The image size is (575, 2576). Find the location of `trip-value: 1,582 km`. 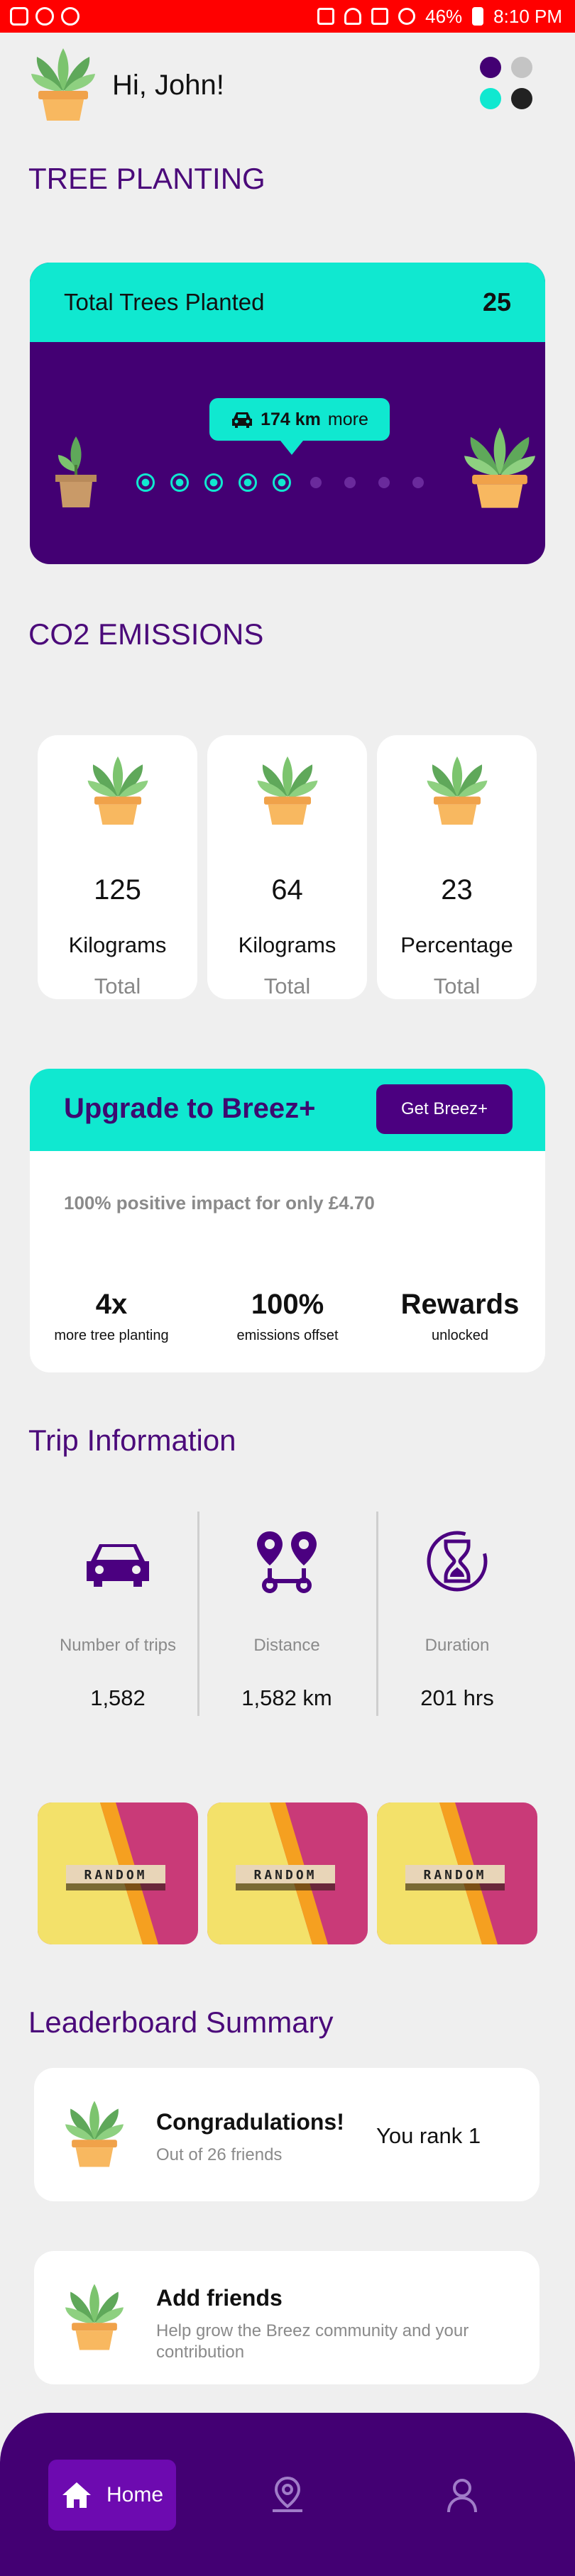

trip-value: 1,582 km is located at coordinates (287, 1697).